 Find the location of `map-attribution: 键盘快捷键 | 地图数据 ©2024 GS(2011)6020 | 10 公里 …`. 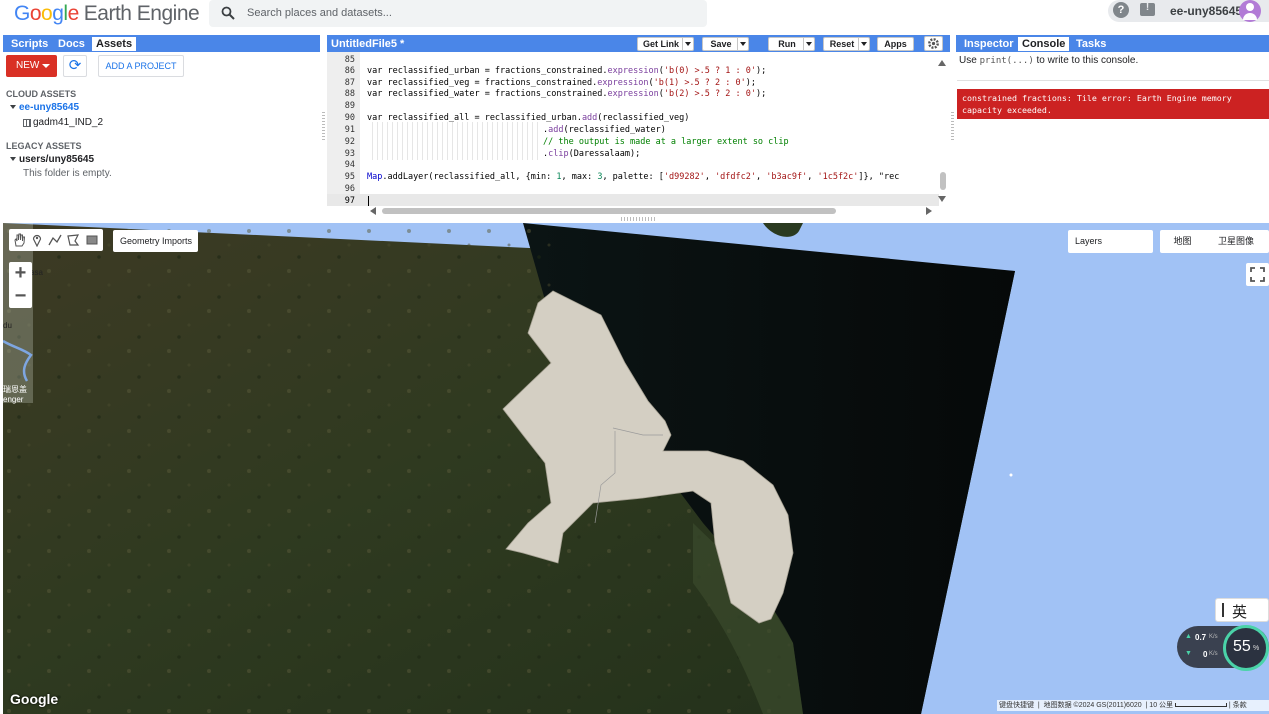

map-attribution: 键盘快捷键 | 地图数据 ©2024 GS(2011)6020 | 10 公里 … is located at coordinates (1133, 705).